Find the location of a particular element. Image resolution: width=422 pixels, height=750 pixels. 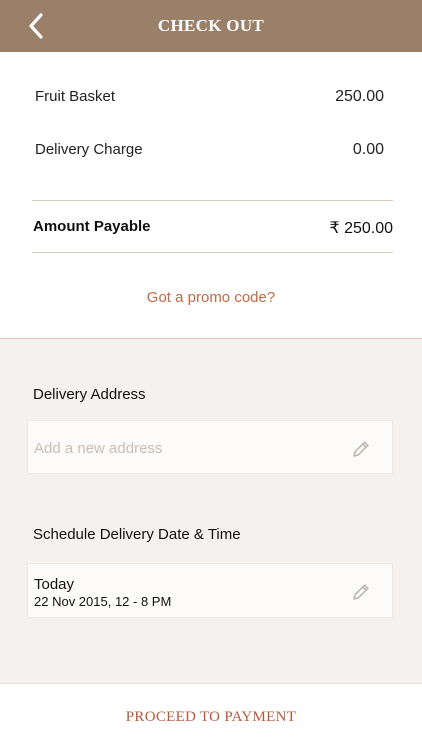

amount-payable-label: Amount Payable is located at coordinates (92, 226).